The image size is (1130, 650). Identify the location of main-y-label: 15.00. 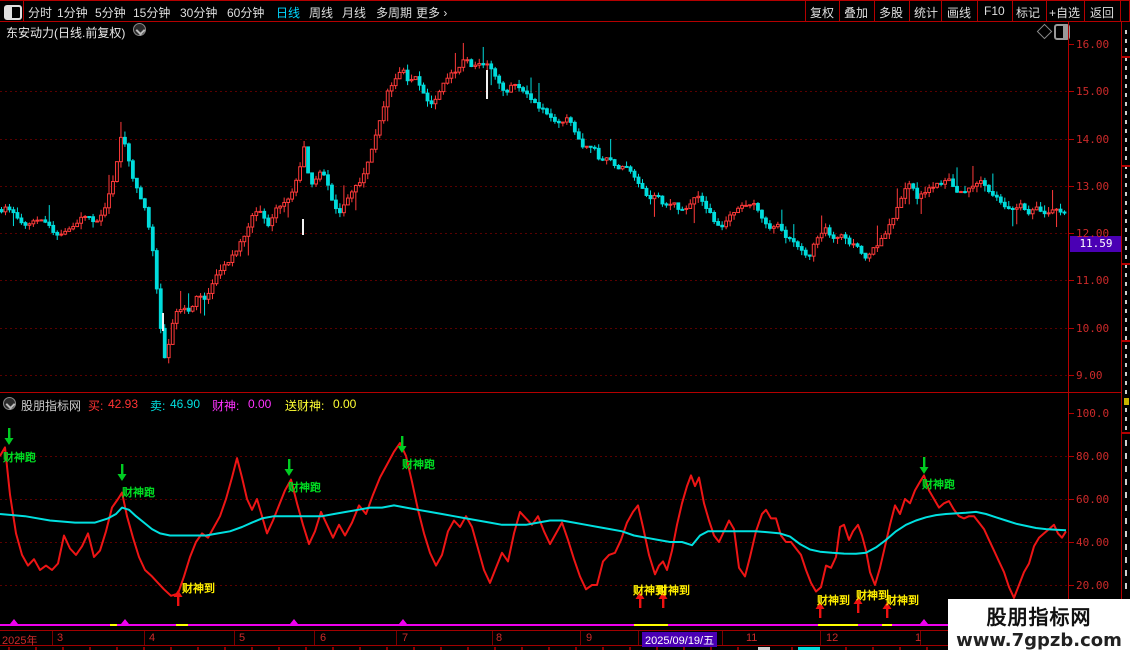
(1093, 91).